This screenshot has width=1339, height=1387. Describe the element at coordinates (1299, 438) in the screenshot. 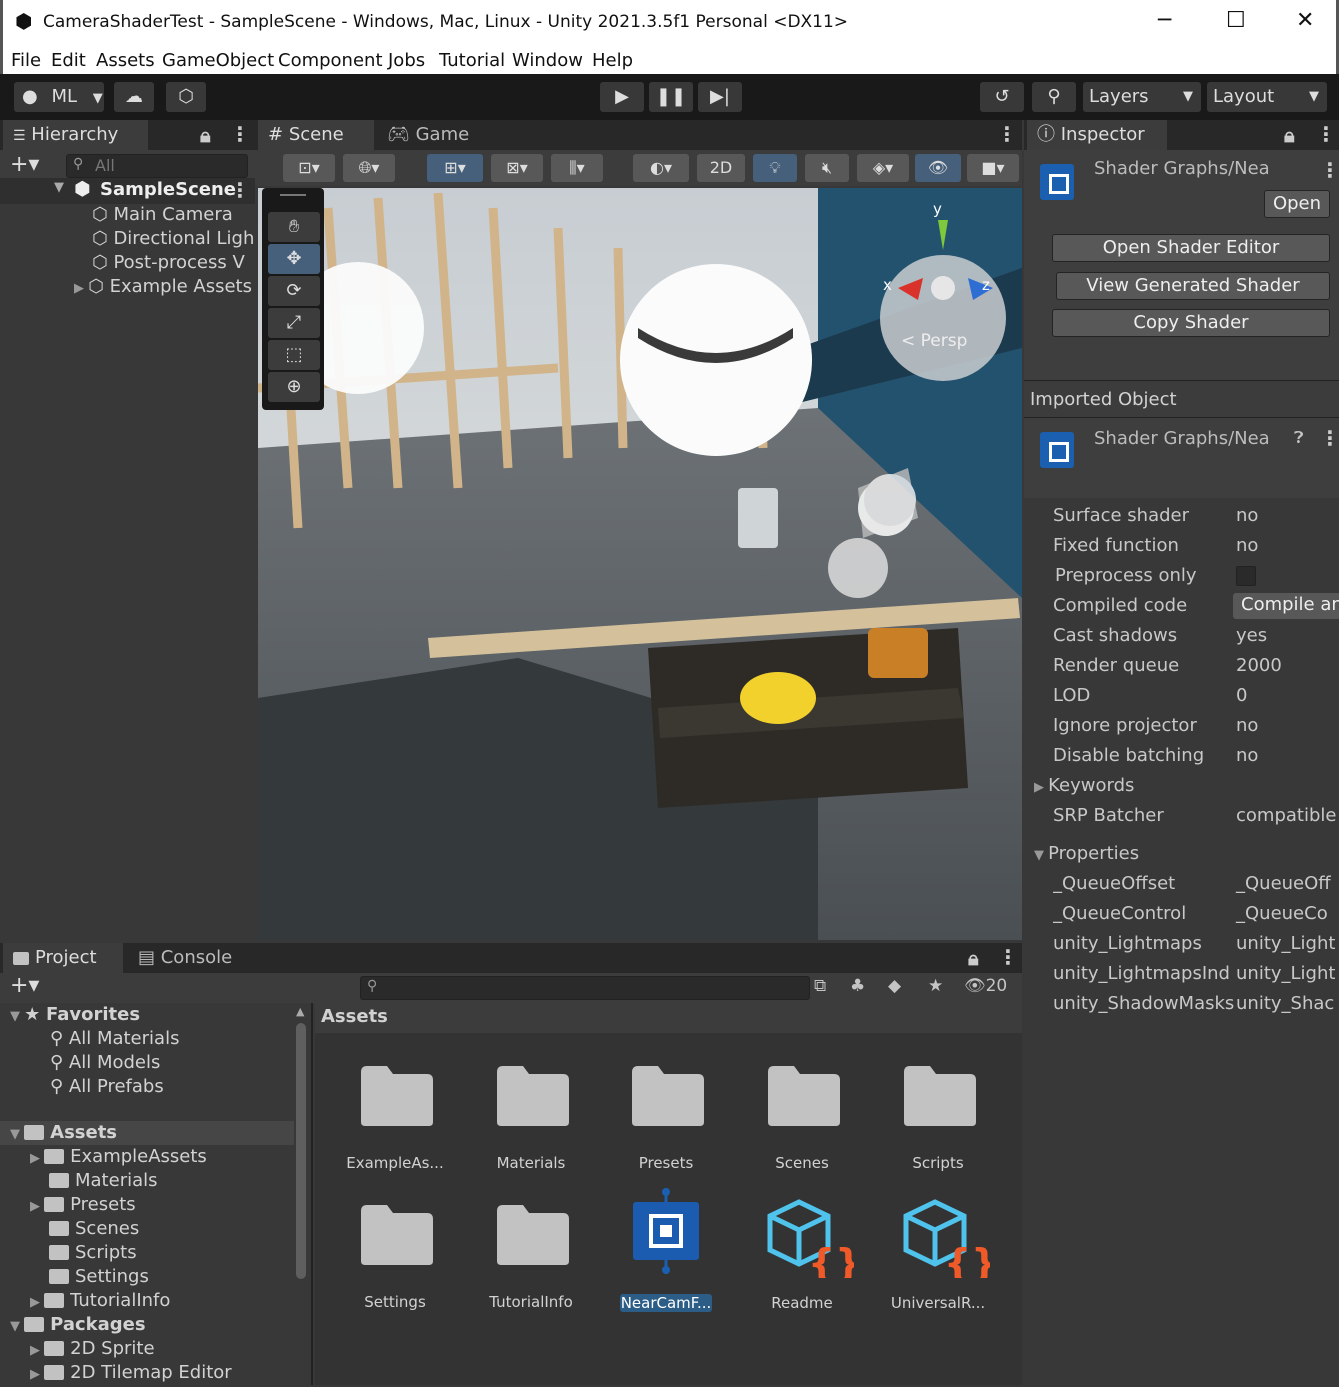

I see `help-icon: ❓︎` at that location.